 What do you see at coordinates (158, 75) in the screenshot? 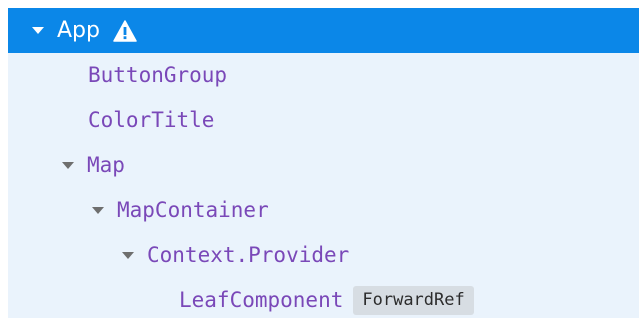
I see `tree-row-label: ButtonGroup` at bounding box center [158, 75].